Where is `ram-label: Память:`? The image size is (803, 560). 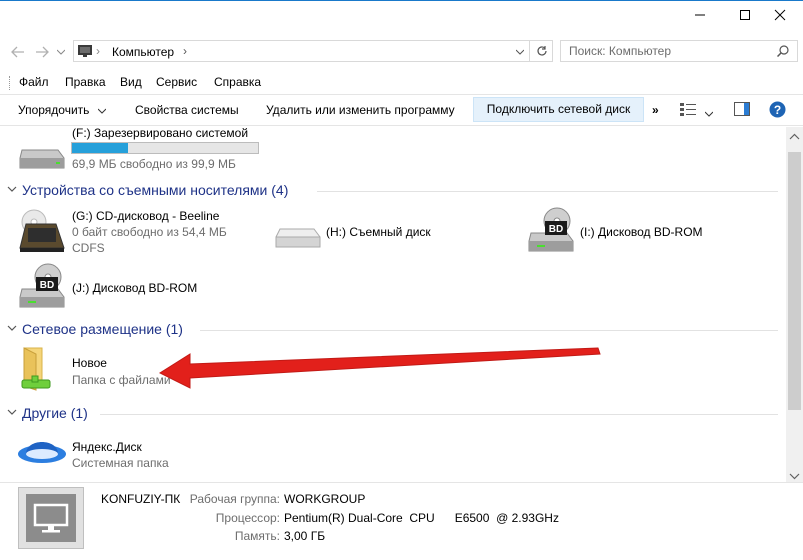 ram-label: Память: is located at coordinates (257, 536).